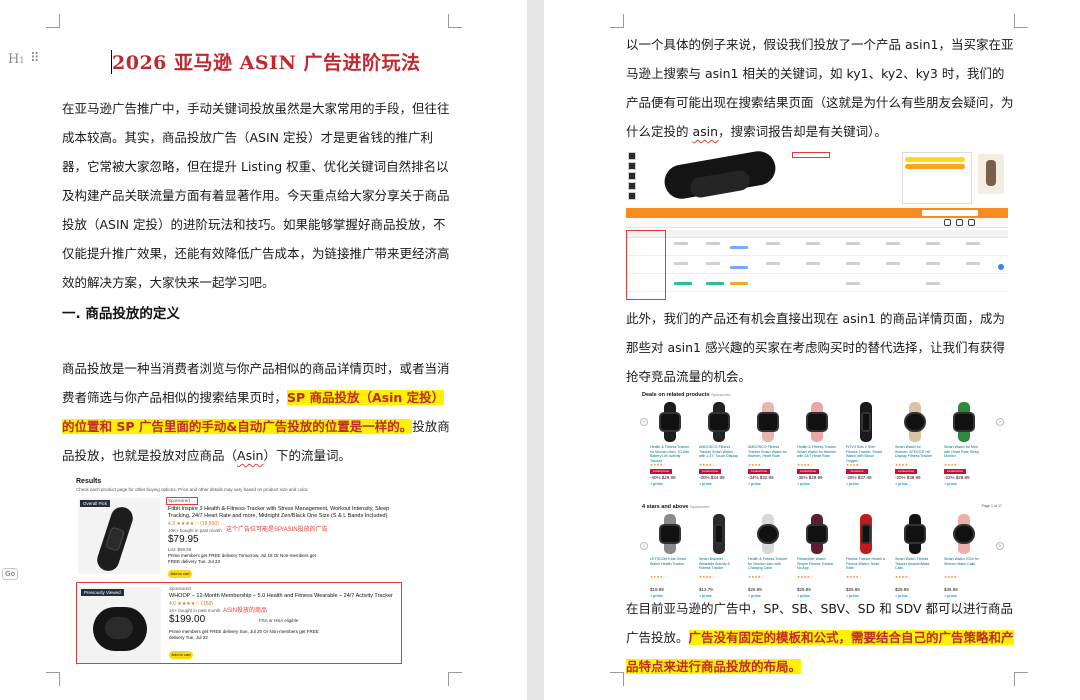 The image size is (1080, 700). What do you see at coordinates (817, 234) in the screenshot?
I see `table-header` at bounding box center [817, 234].